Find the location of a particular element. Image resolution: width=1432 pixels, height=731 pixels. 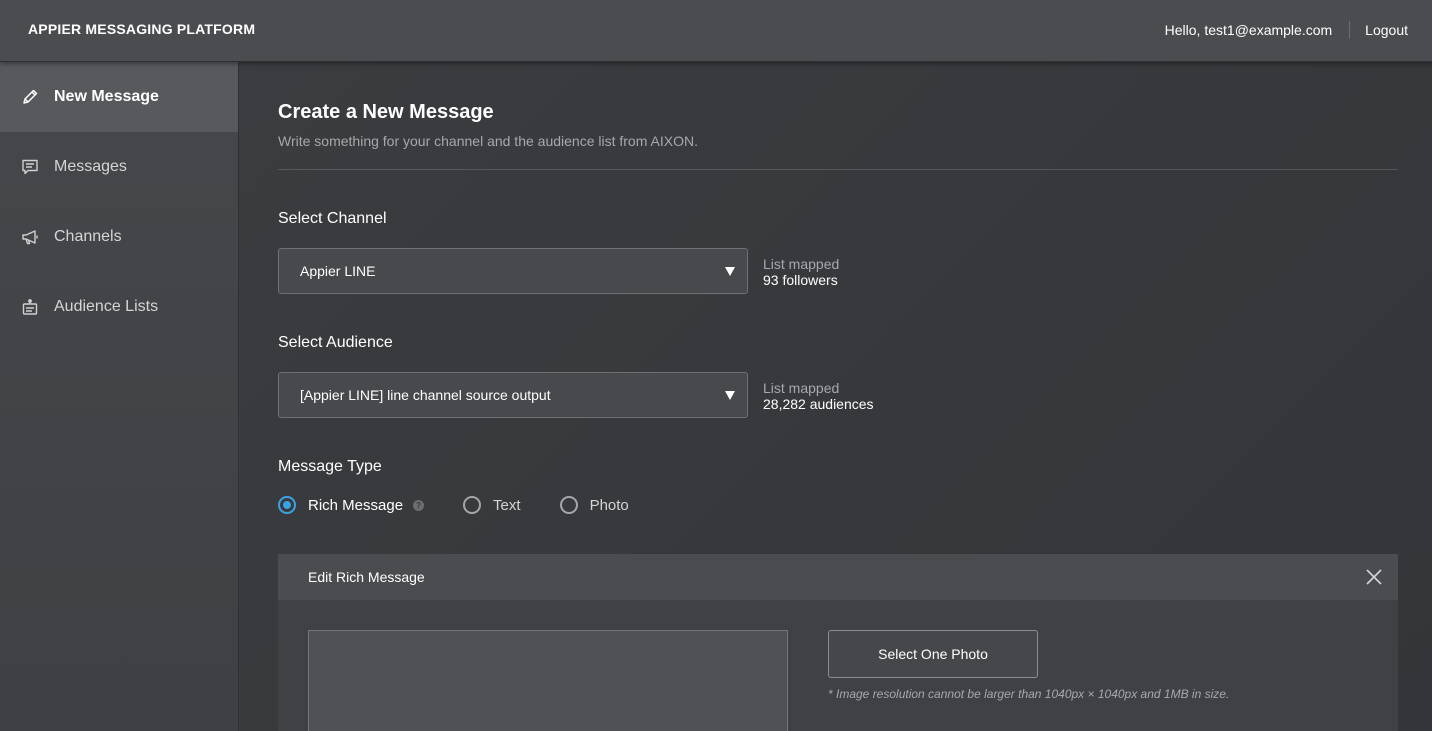

channel-mapped-count: 93 followers is located at coordinates (800, 280).